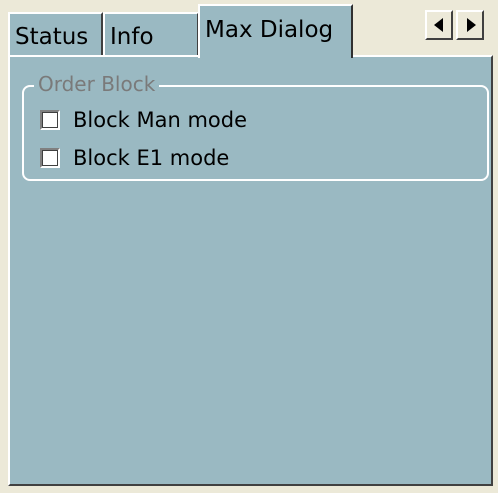  I want to click on triangle-left-icon, so click(438, 25).